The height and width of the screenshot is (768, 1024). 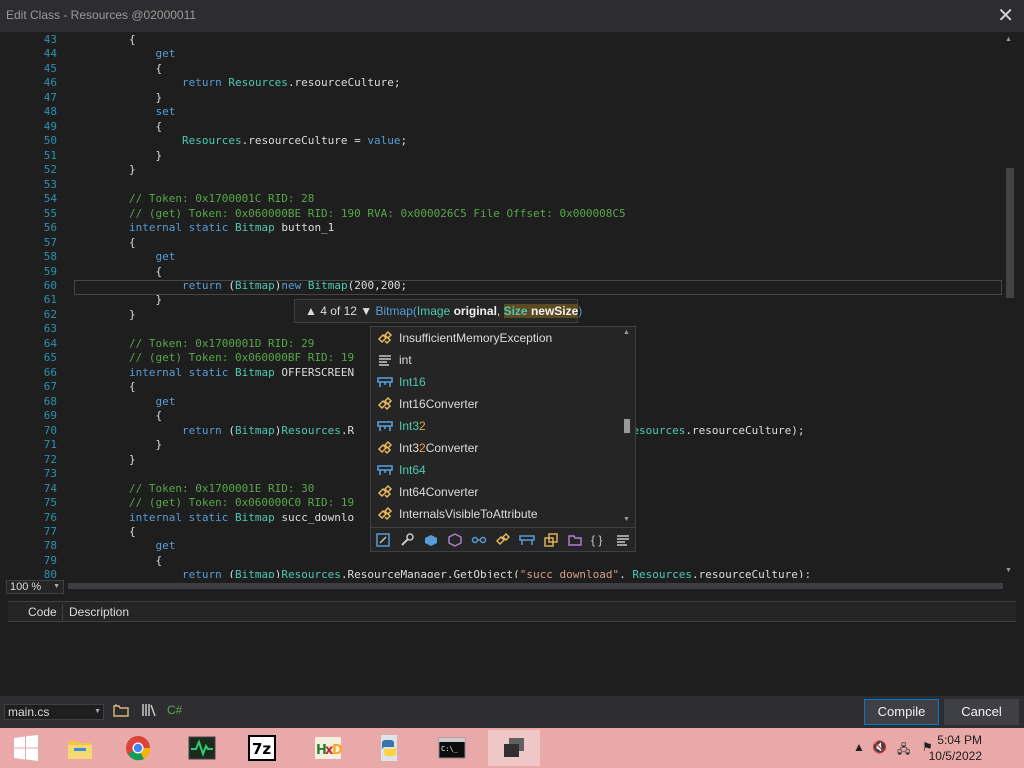 I want to click on line-number: 71, so click(x=50, y=445).